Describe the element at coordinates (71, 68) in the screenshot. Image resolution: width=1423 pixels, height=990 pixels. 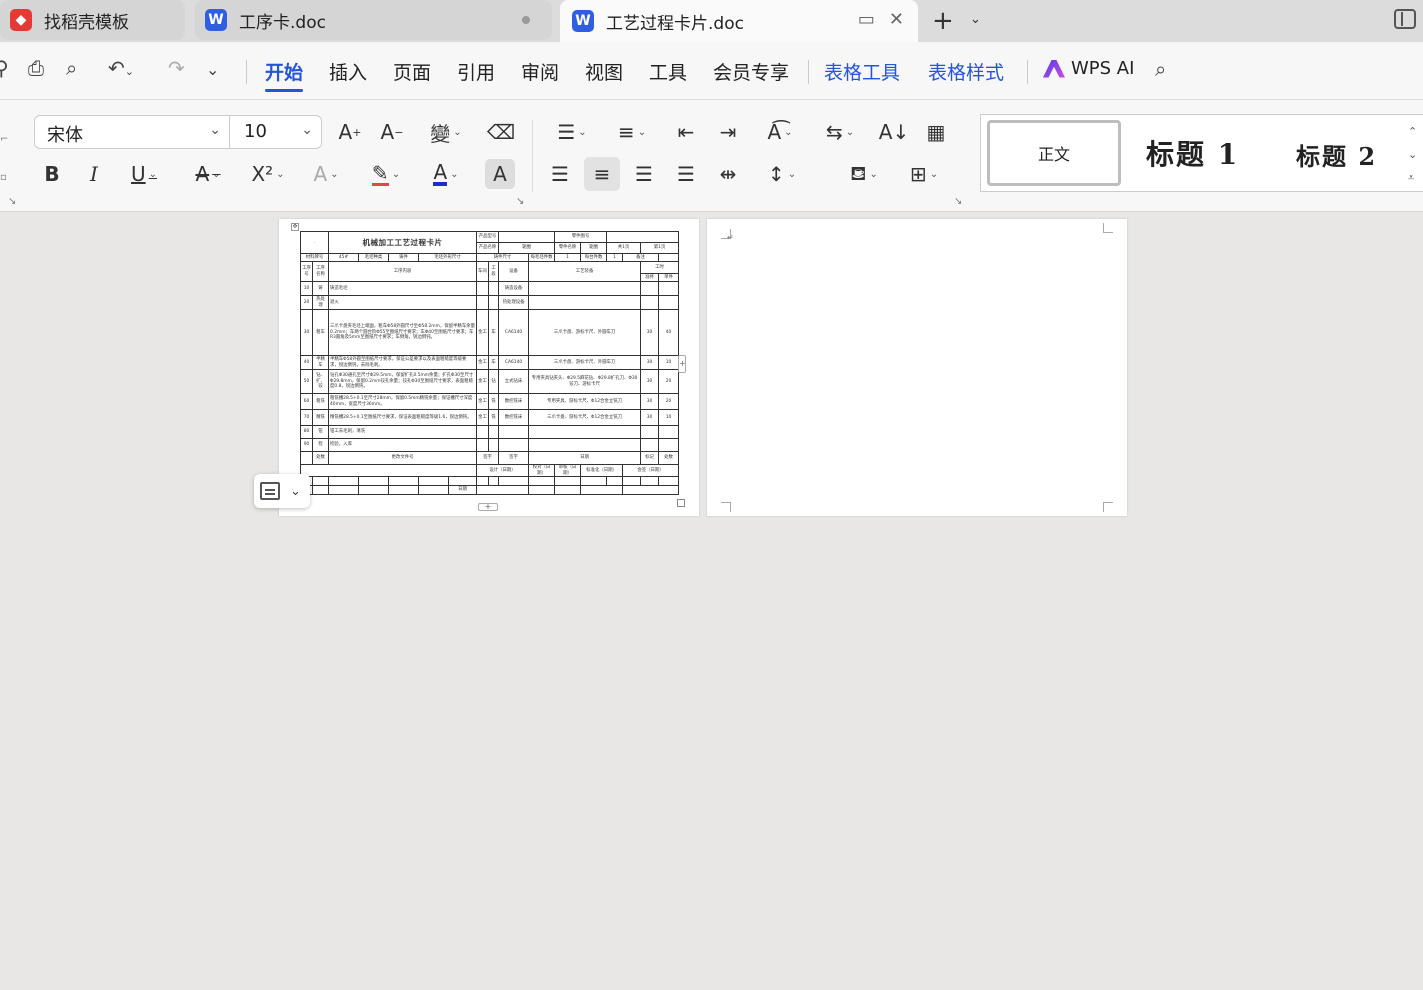
I see `print-preview-icon: ⌕` at that location.